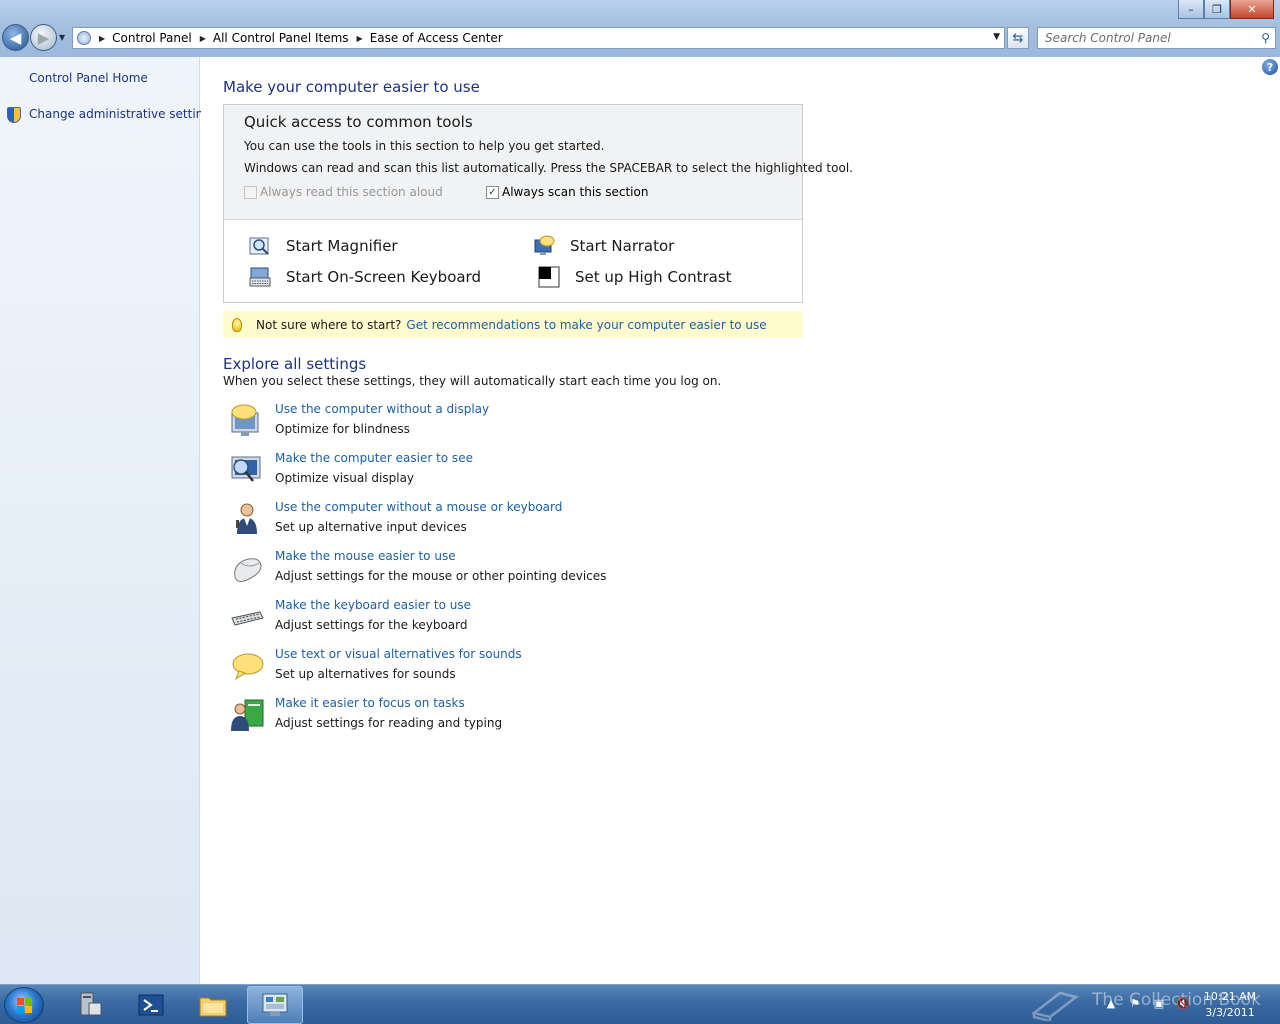 The image size is (1280, 1024). I want to click on no-display-desc: Optimize for blindness, so click(342, 429).